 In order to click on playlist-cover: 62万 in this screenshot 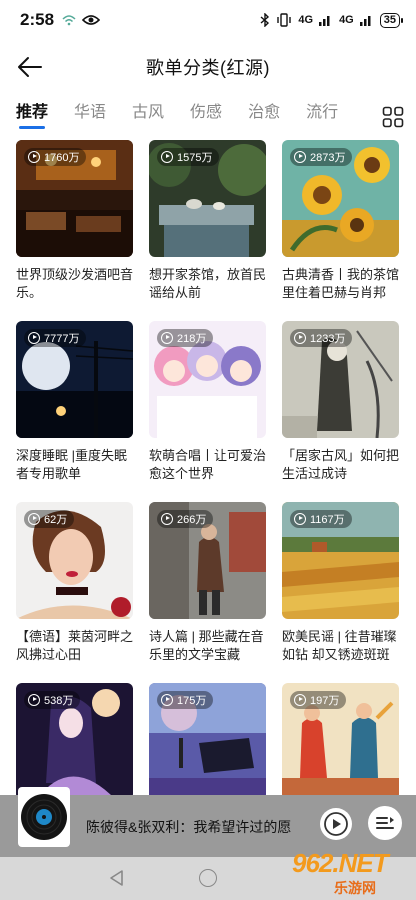, I will do `click(74, 560)`.